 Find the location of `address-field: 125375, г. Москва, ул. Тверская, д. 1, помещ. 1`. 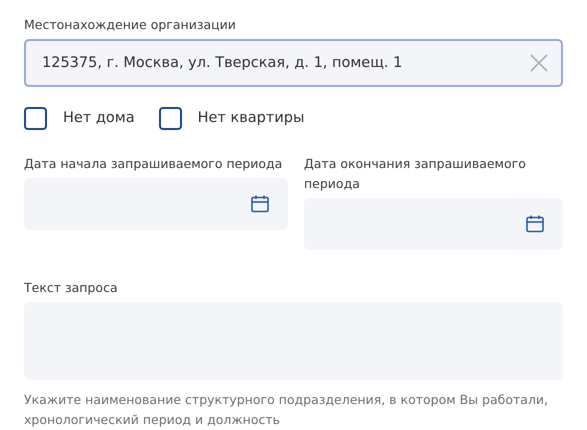

address-field: 125375, г. Москва, ул. Тверская, д. 1, помещ. 1 is located at coordinates (293, 63).